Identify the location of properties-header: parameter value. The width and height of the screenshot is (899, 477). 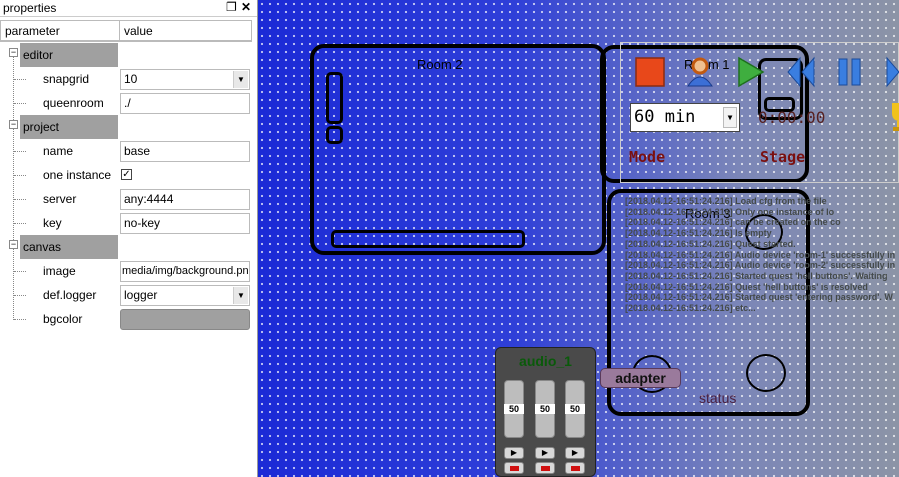
(126, 31).